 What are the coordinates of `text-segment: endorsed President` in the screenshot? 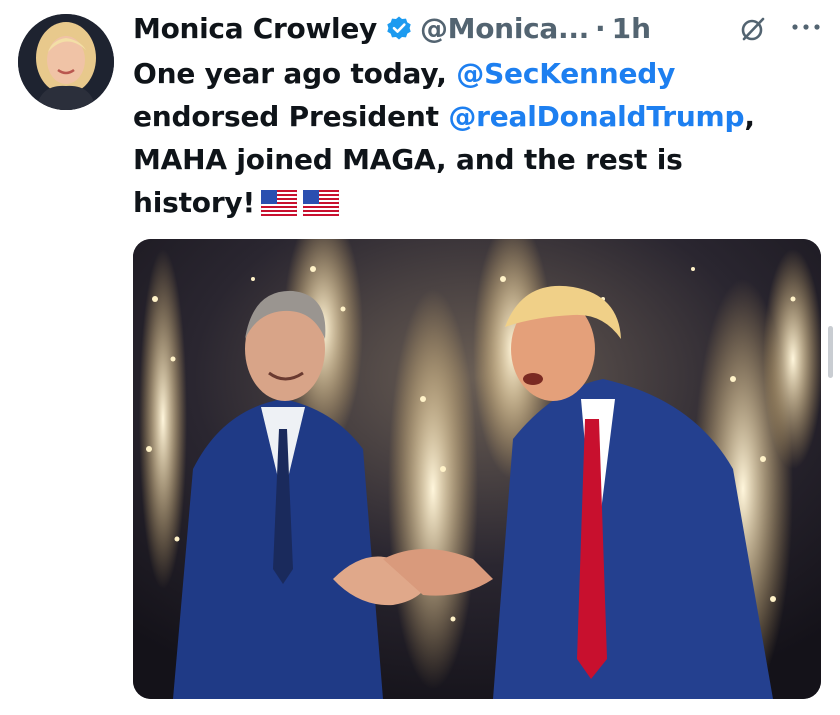 It's located at (291, 116).